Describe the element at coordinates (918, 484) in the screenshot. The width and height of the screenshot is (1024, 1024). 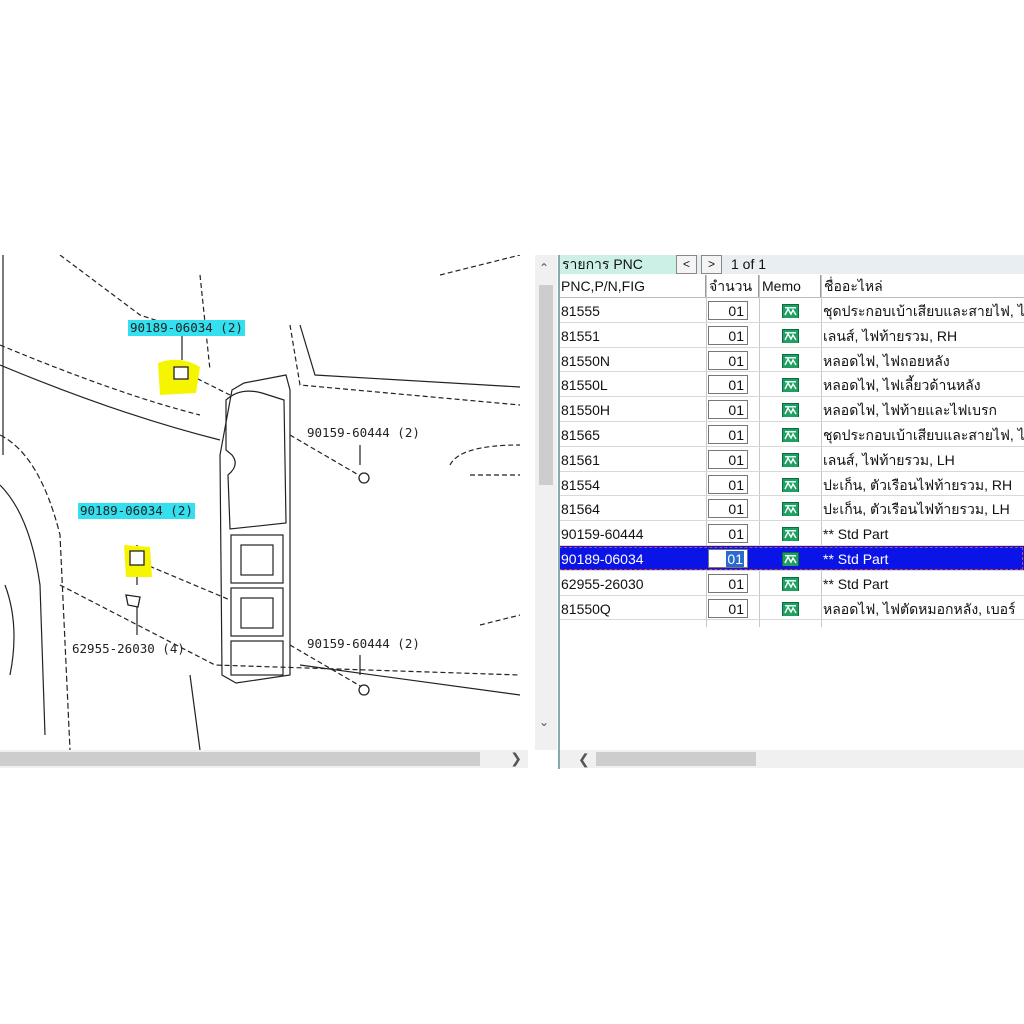
I see `part-name-cell: ปะเก็น, ตัวเรือนไฟท้ายรวม, RH` at that location.